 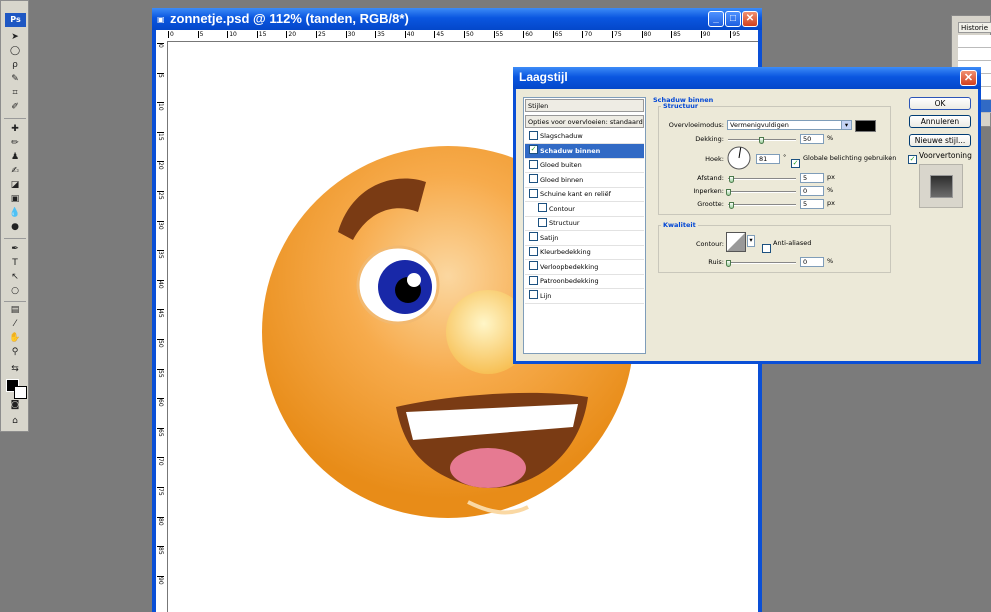 What do you see at coordinates (865, 126) in the screenshot?
I see `shadow-color-swatch` at bounding box center [865, 126].